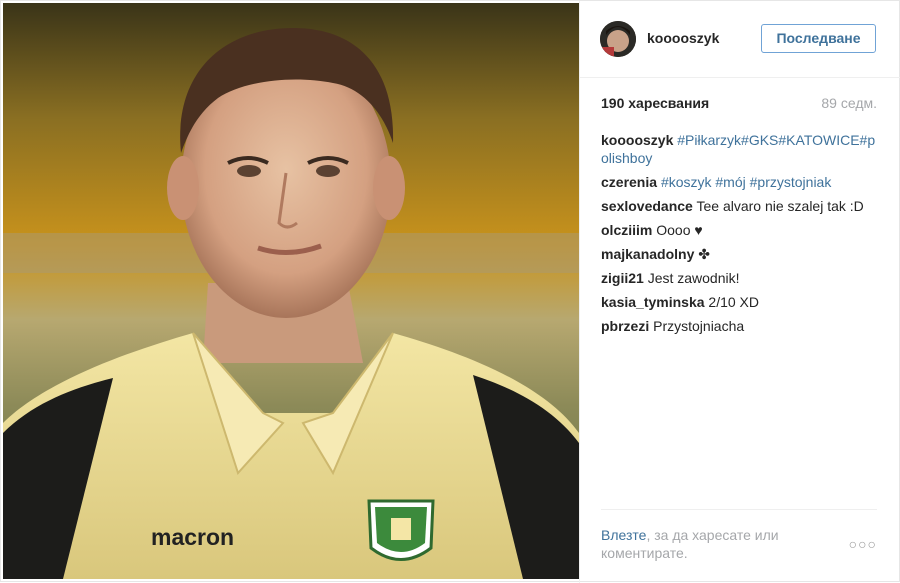  What do you see at coordinates (626, 230) in the screenshot?
I see `comment-author: olcziiim` at bounding box center [626, 230].